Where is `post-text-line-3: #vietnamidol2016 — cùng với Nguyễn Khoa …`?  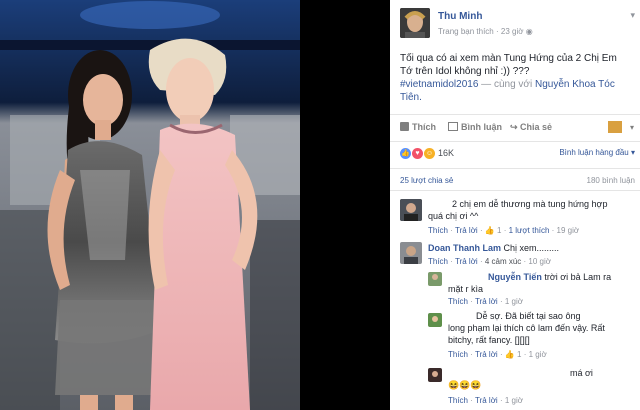
post-text-line-3: #vietnamidol2016 — cùng với Nguyễn Khoa … is located at coordinates (515, 84).